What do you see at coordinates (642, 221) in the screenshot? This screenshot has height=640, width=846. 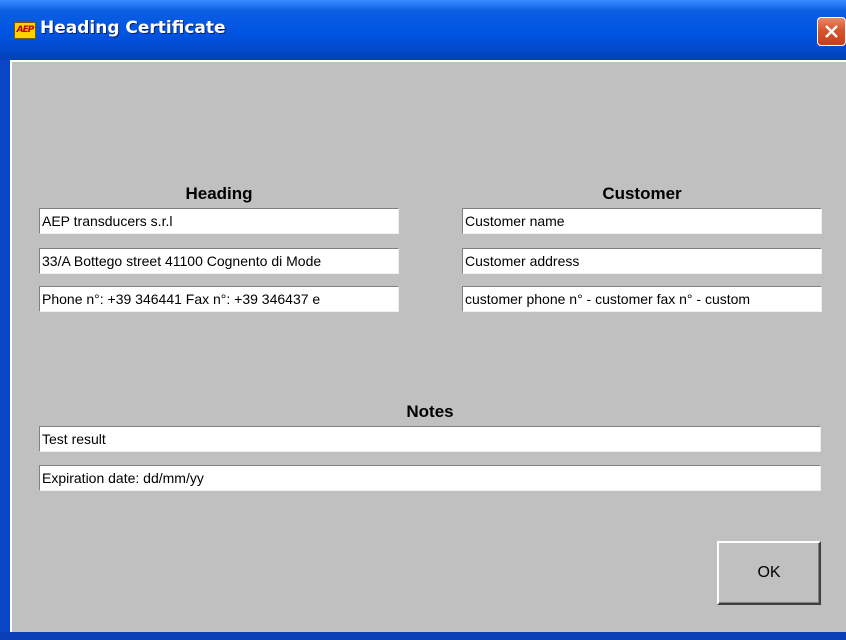 I see `customer-name-field: Customer name` at bounding box center [642, 221].